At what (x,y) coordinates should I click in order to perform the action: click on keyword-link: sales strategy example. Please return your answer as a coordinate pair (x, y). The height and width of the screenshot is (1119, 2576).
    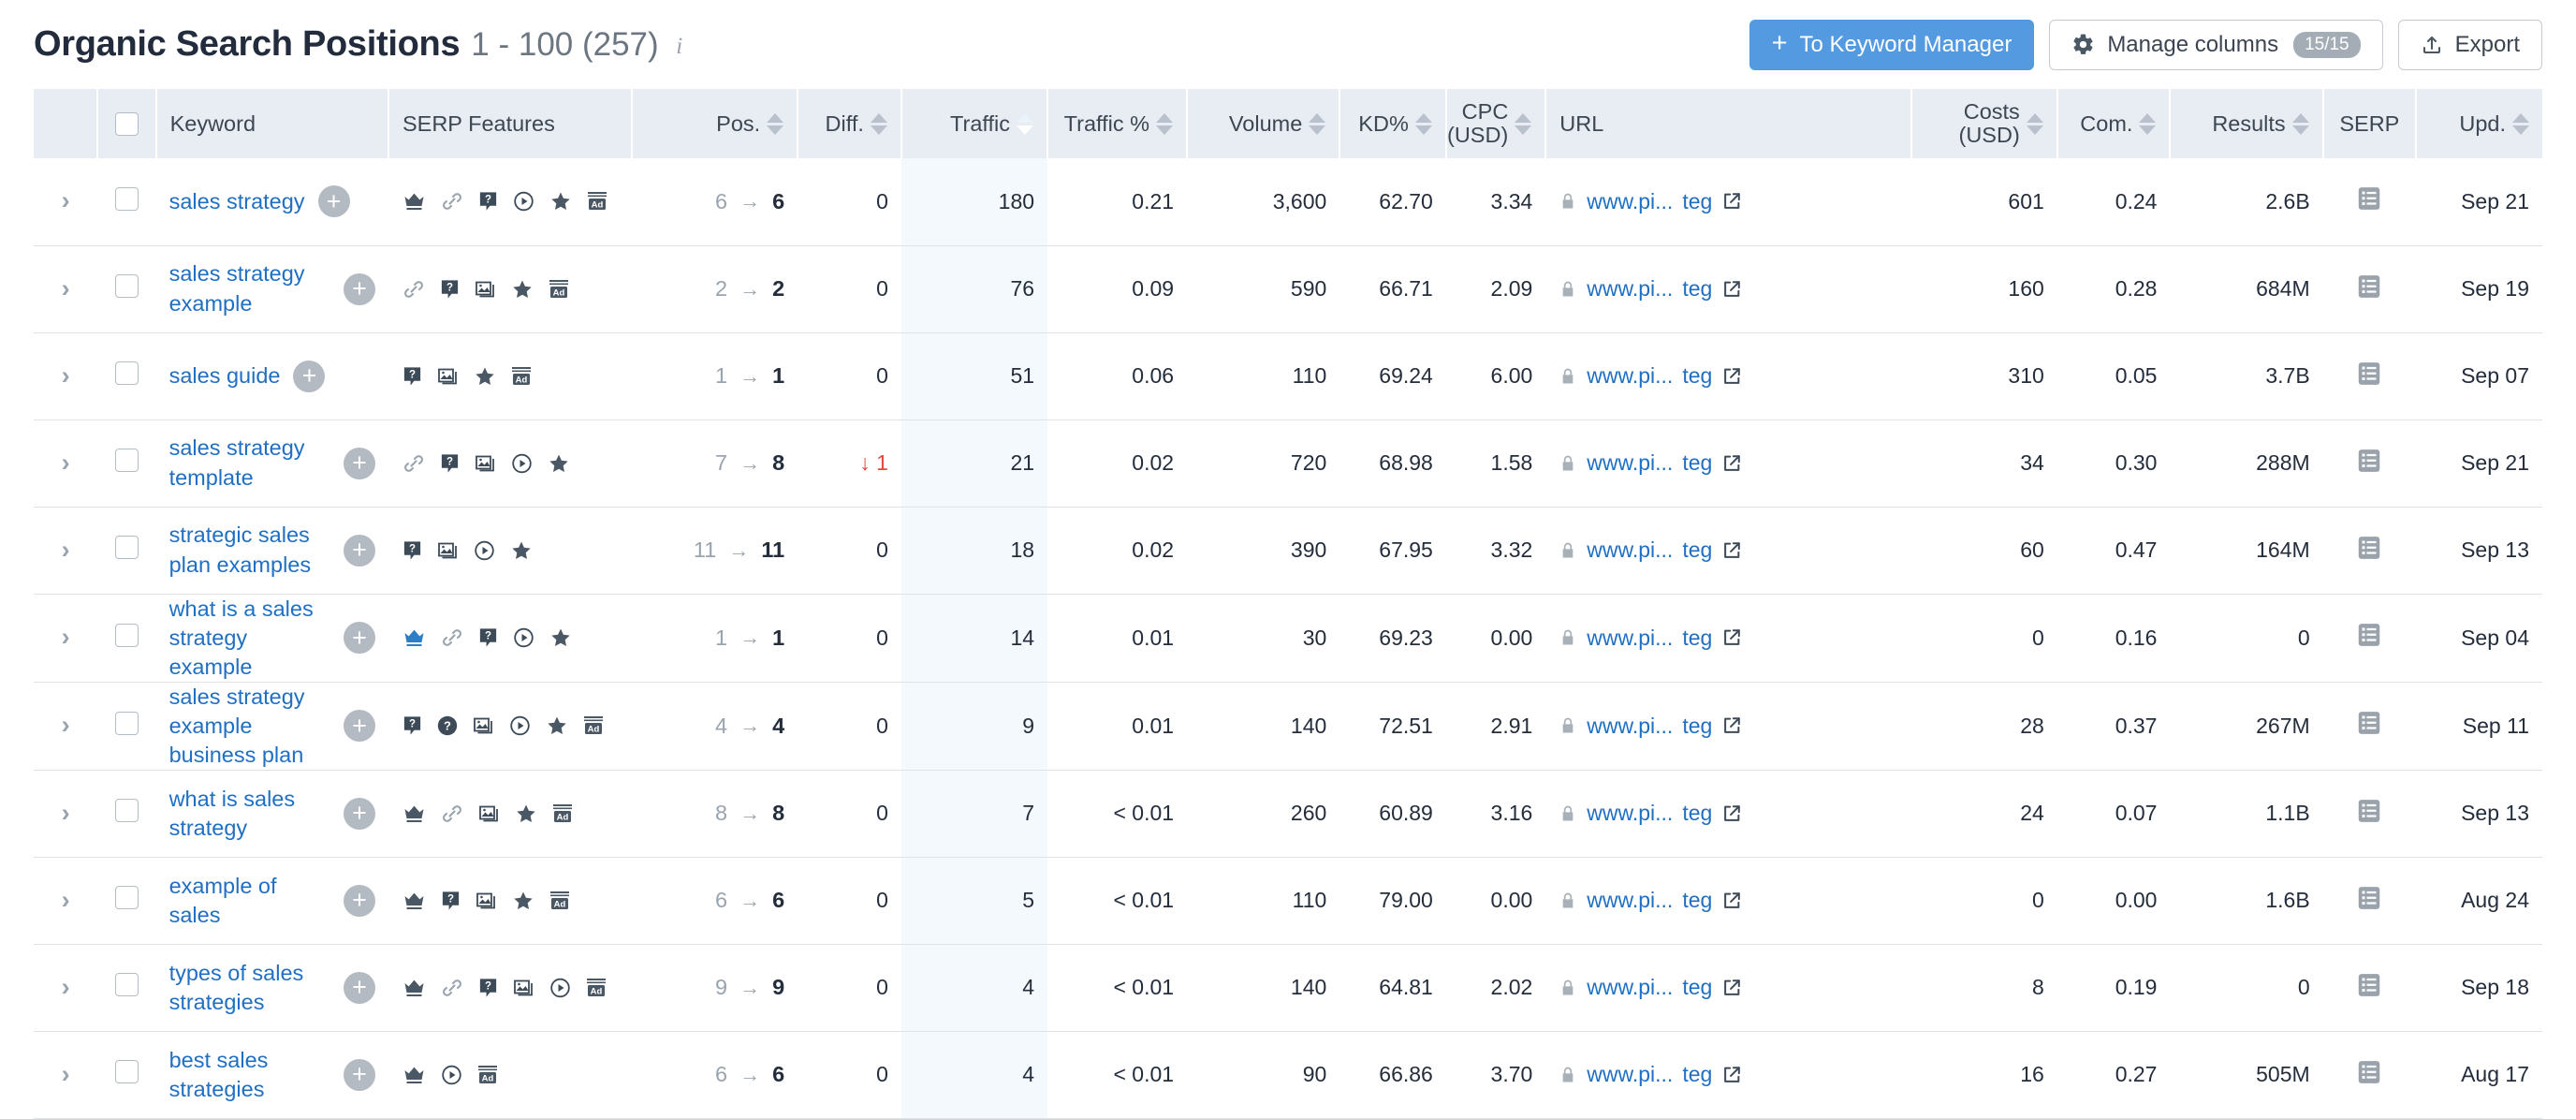
    Looking at the image, I should click on (249, 288).